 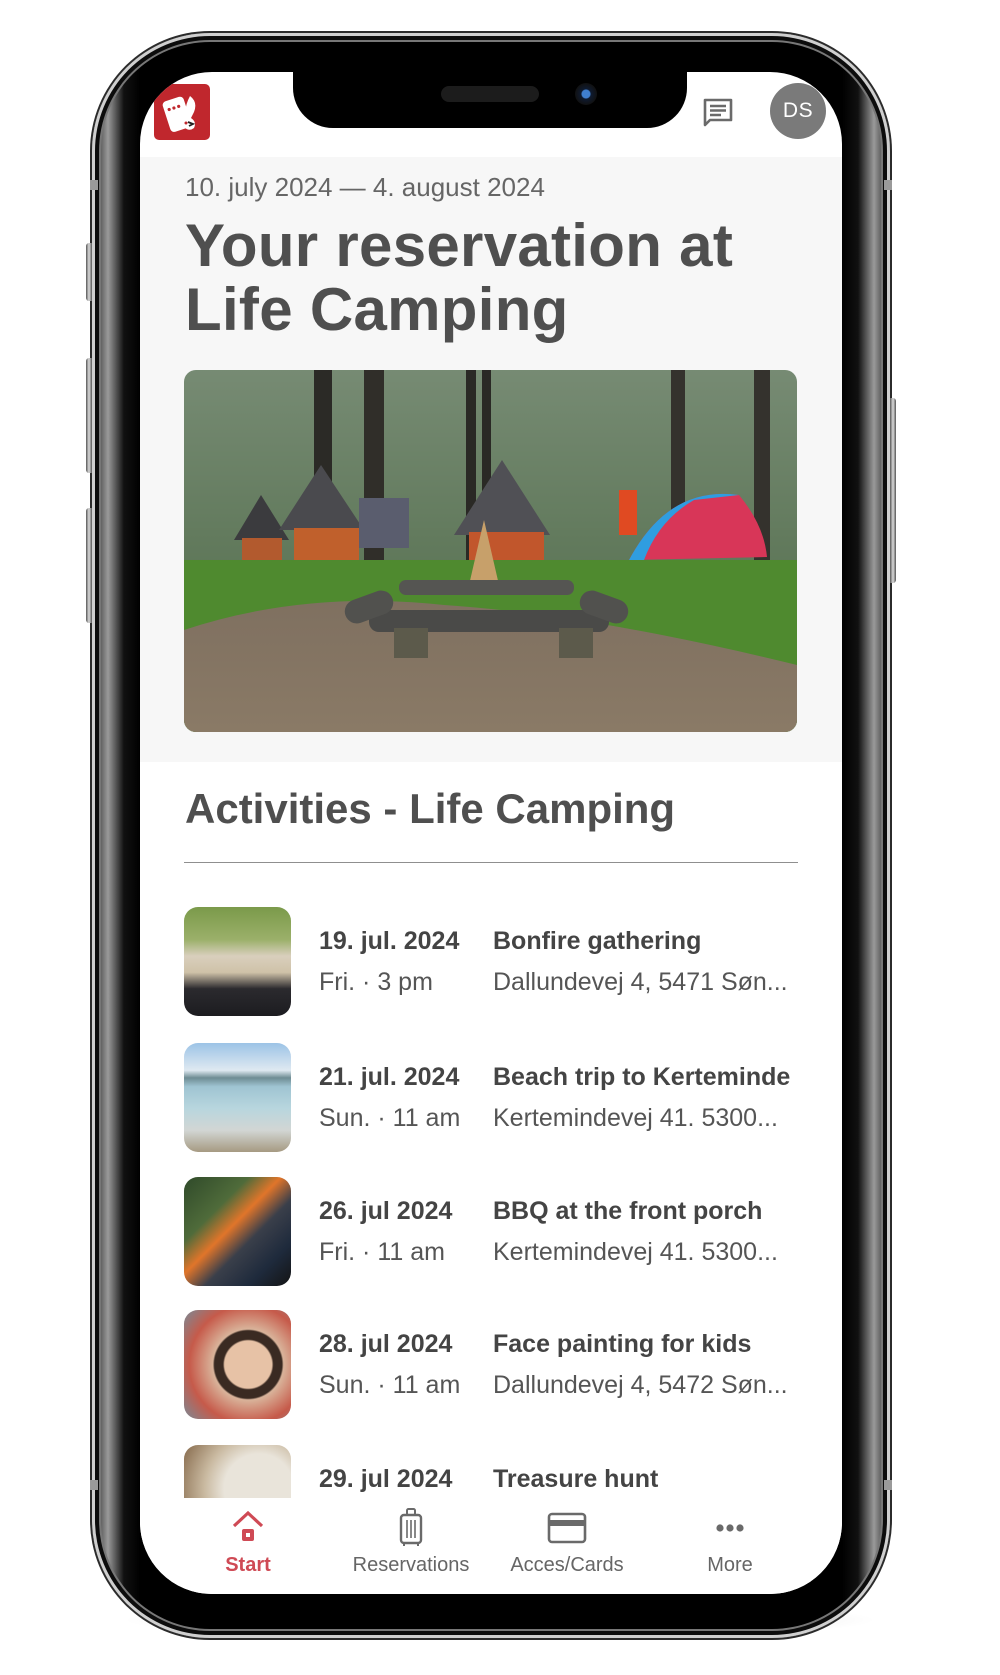 What do you see at coordinates (365, 187) in the screenshot?
I see `reservation-date-range: 10. july 2024 — 4. august 2024` at bounding box center [365, 187].